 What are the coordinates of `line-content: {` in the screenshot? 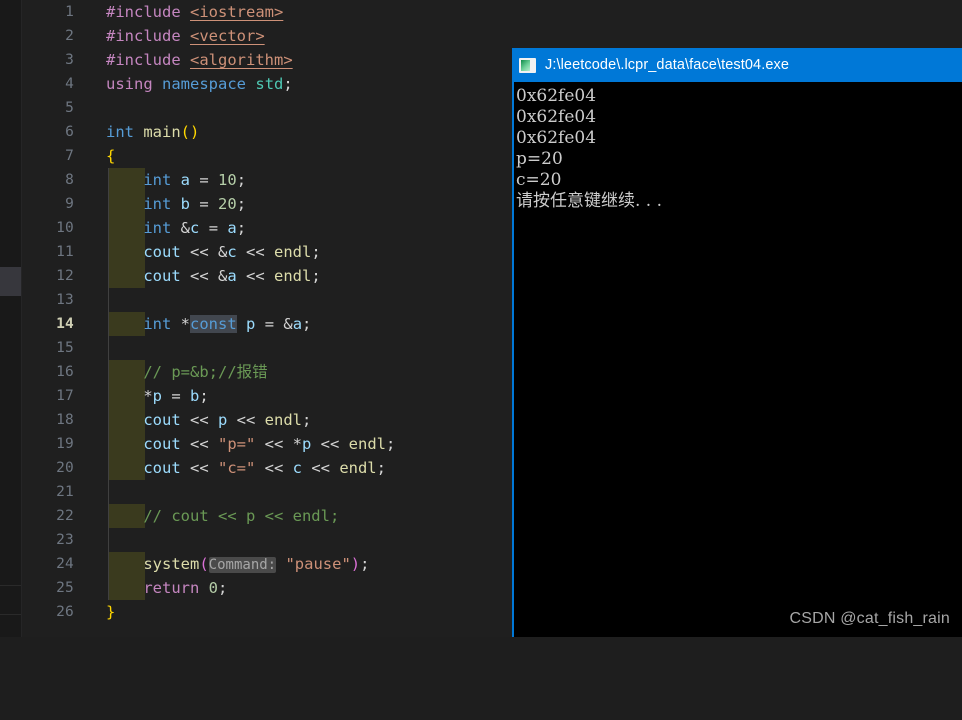 It's located at (110, 156).